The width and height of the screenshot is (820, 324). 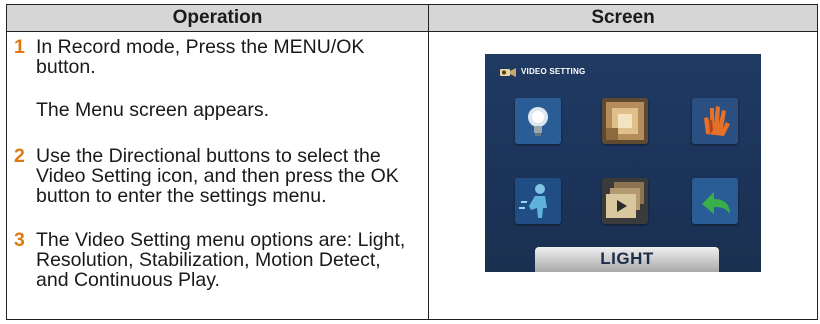 What do you see at coordinates (19, 156) in the screenshot?
I see `step-number: 2` at bounding box center [19, 156].